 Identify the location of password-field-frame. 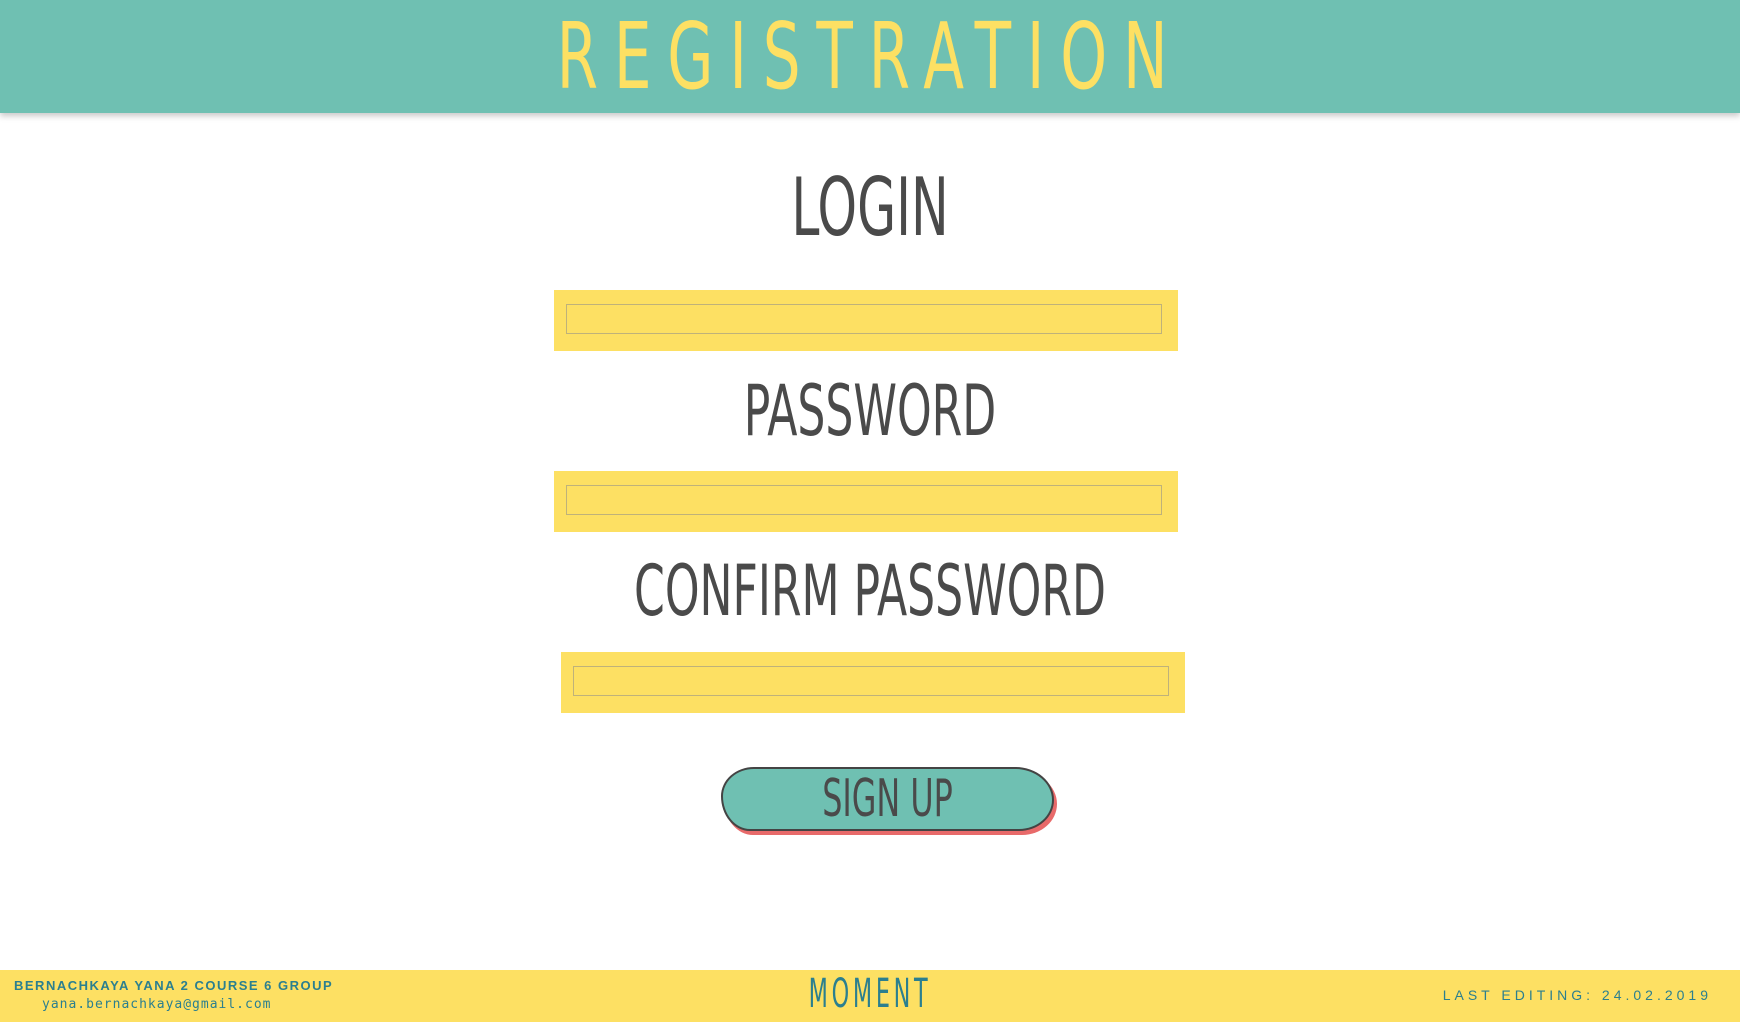
(866, 501).